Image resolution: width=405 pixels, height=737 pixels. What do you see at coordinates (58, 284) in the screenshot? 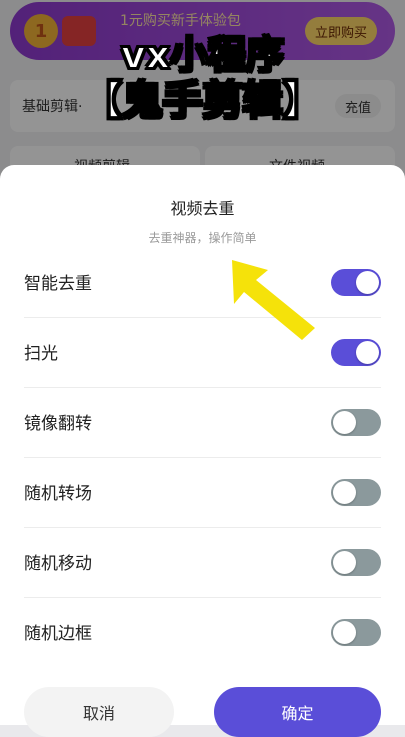
I see `option-label: 智能去重` at bounding box center [58, 284].